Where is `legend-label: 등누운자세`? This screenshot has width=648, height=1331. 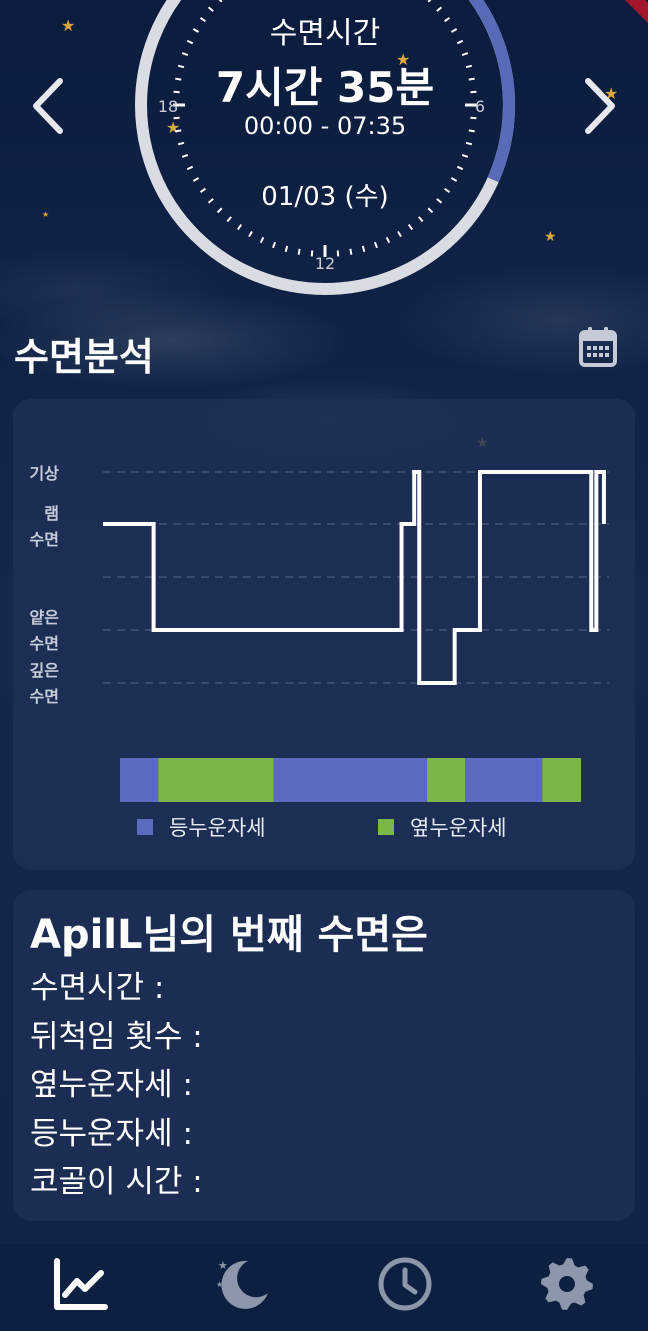 legend-label: 등누운자세 is located at coordinates (217, 828).